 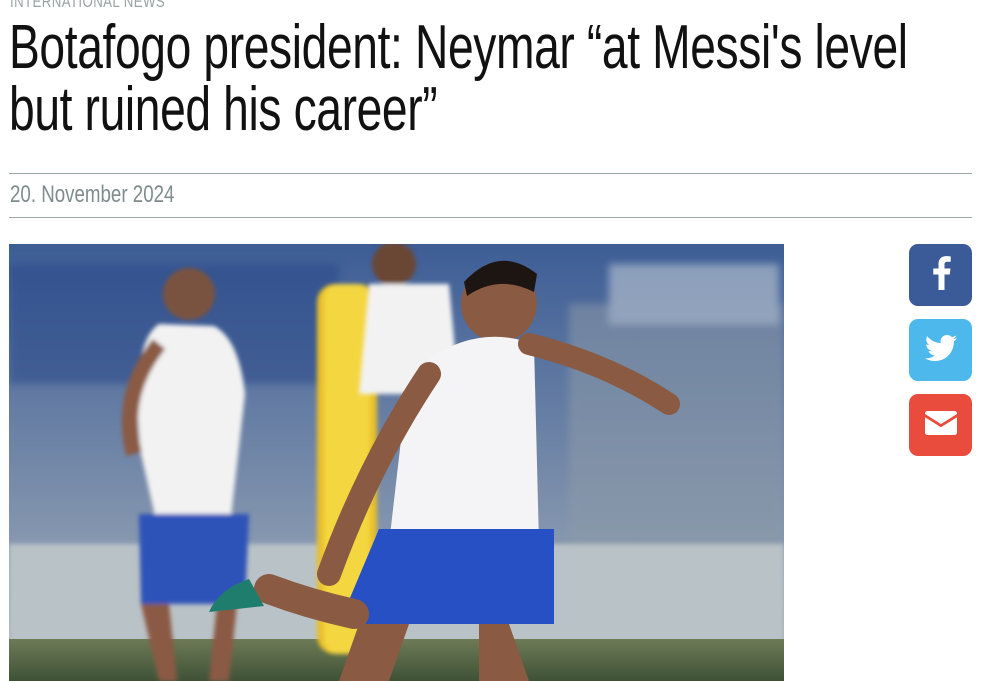 I want to click on envelope-icon, so click(x=940, y=425).